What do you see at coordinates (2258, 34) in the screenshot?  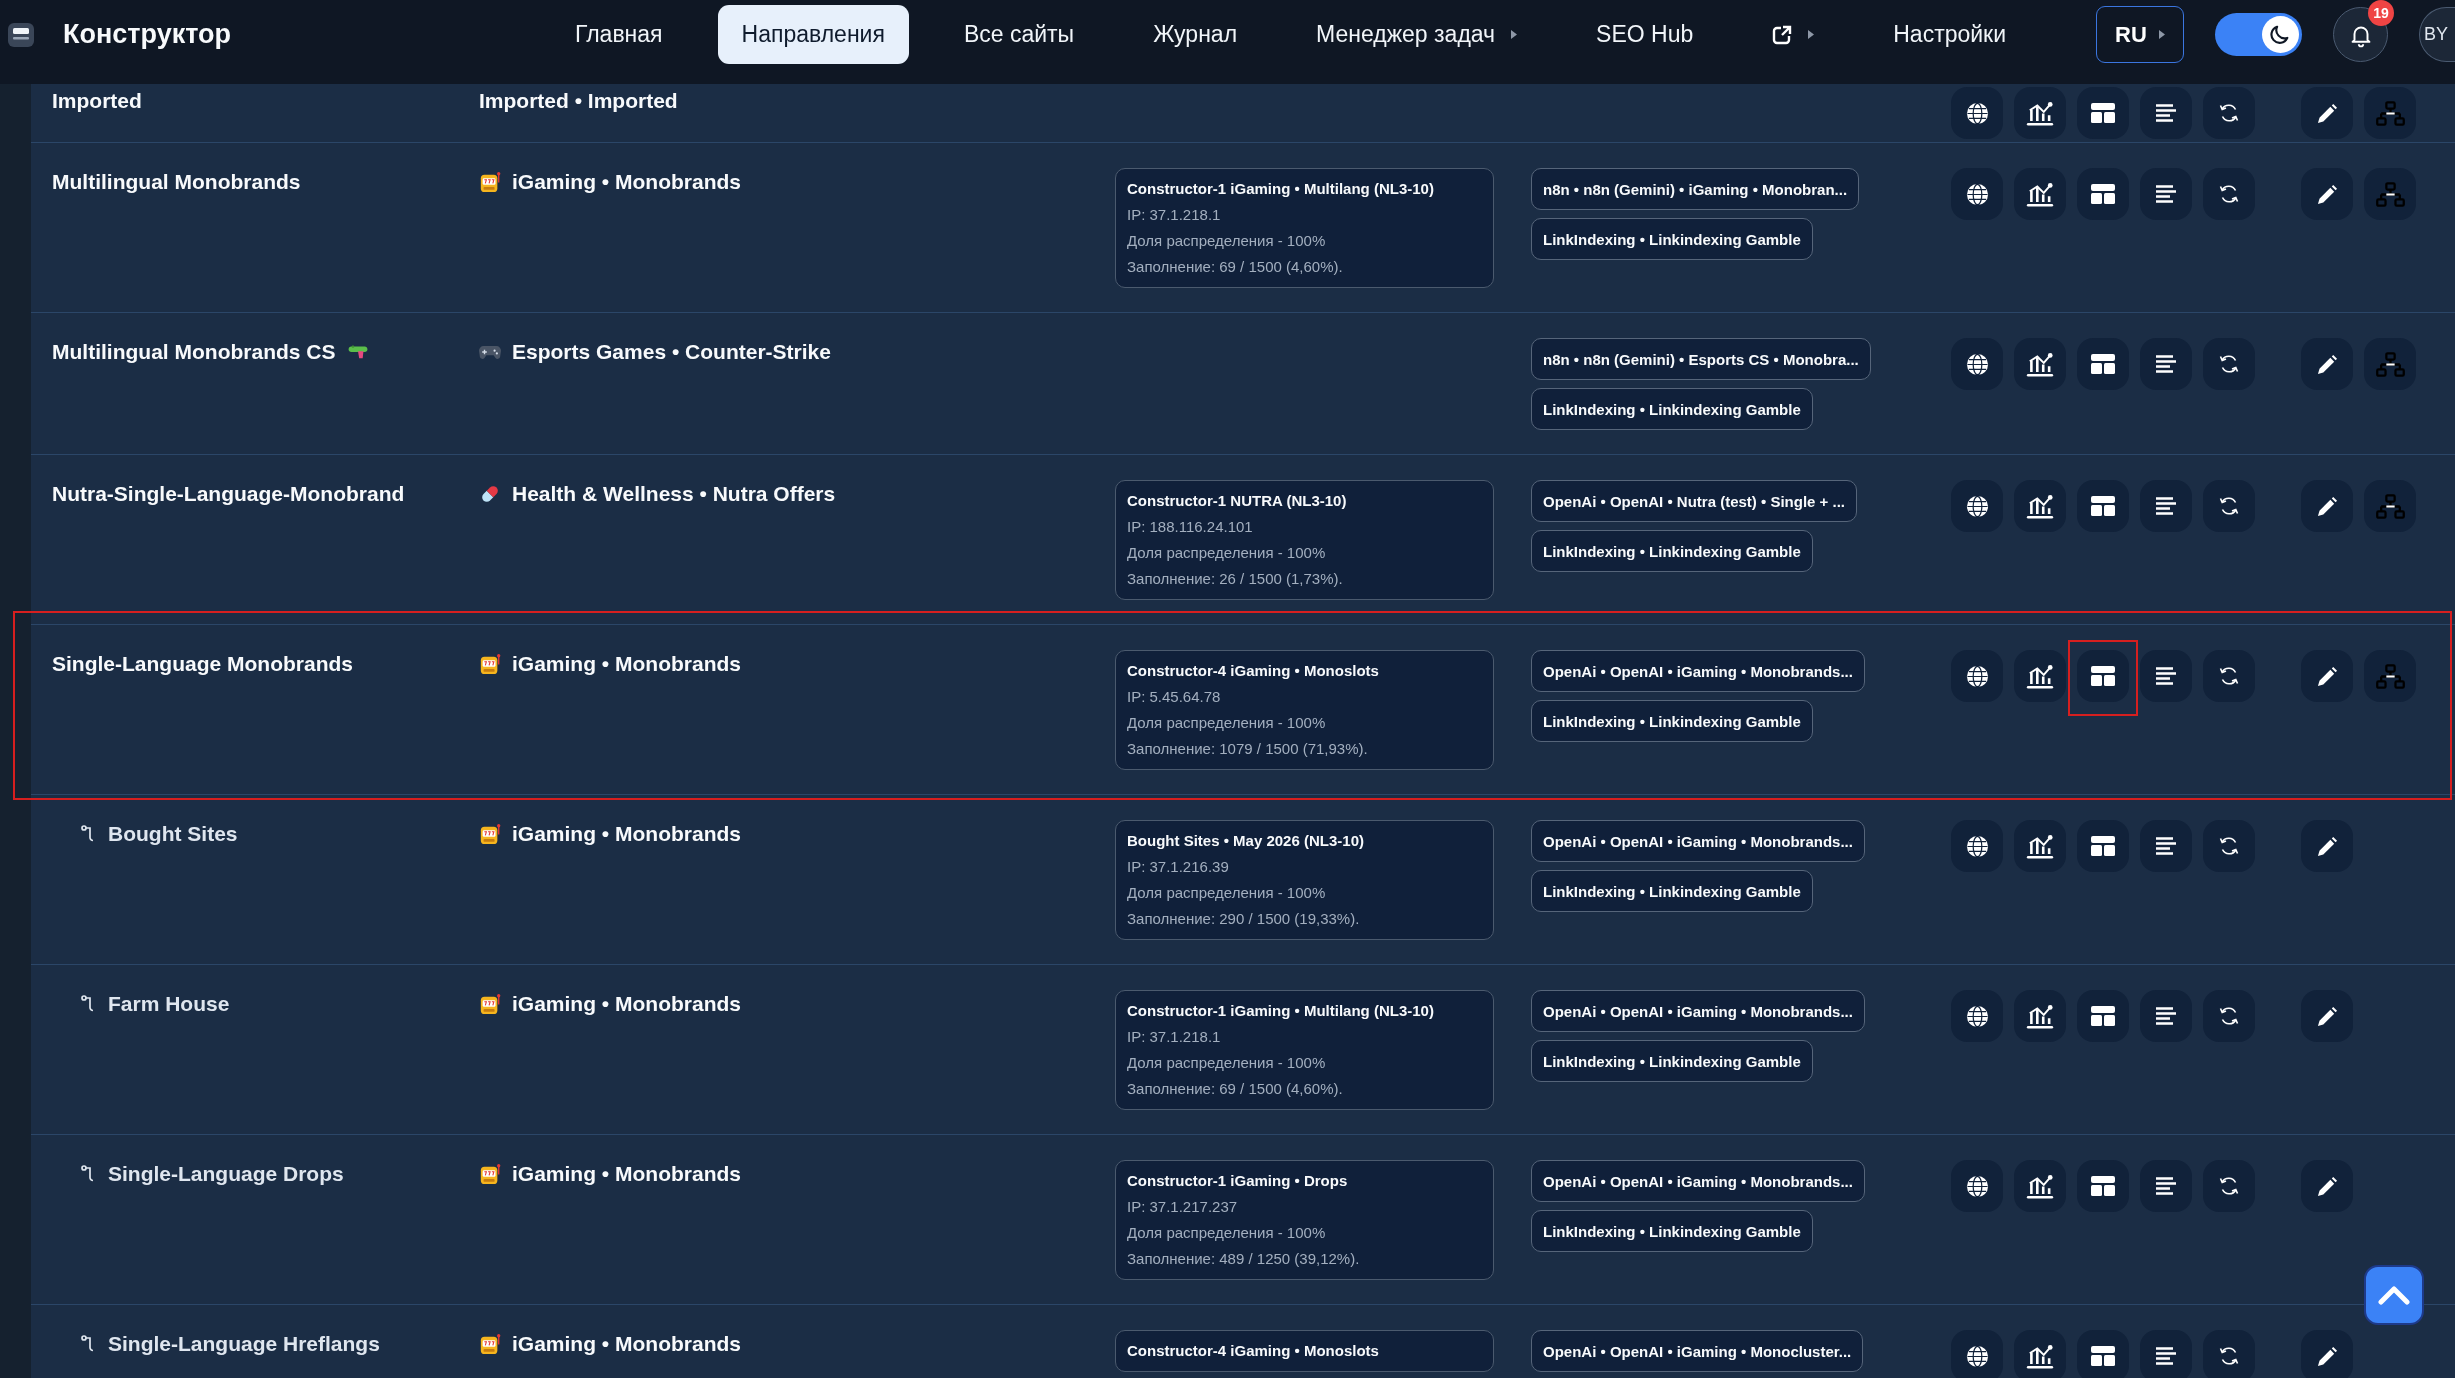 I see `theme-toggle` at bounding box center [2258, 34].